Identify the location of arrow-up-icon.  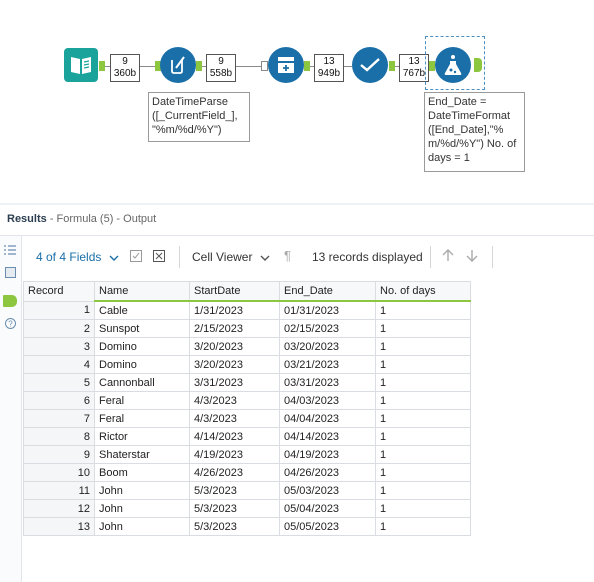
(448, 257).